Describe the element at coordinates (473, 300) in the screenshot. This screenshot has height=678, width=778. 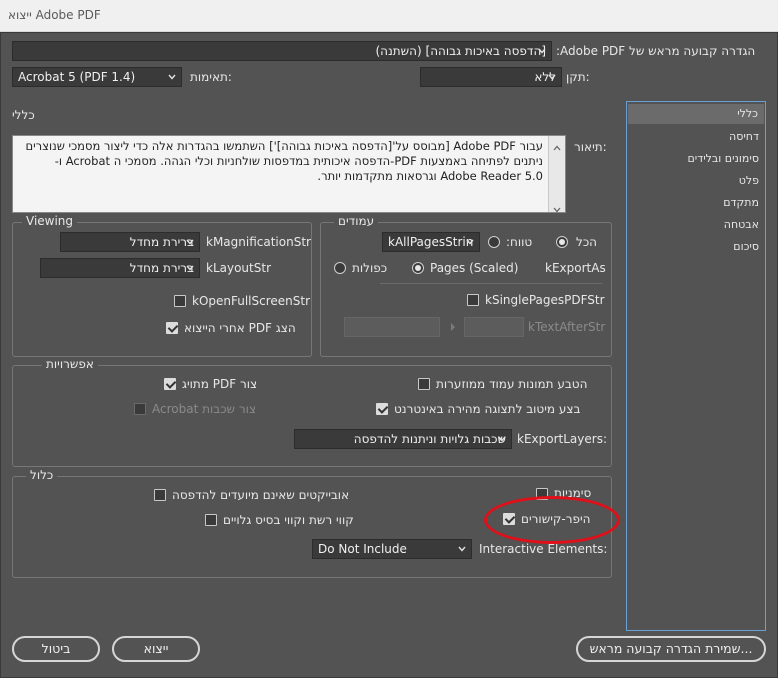
I see `single-pages-checkbox` at that location.